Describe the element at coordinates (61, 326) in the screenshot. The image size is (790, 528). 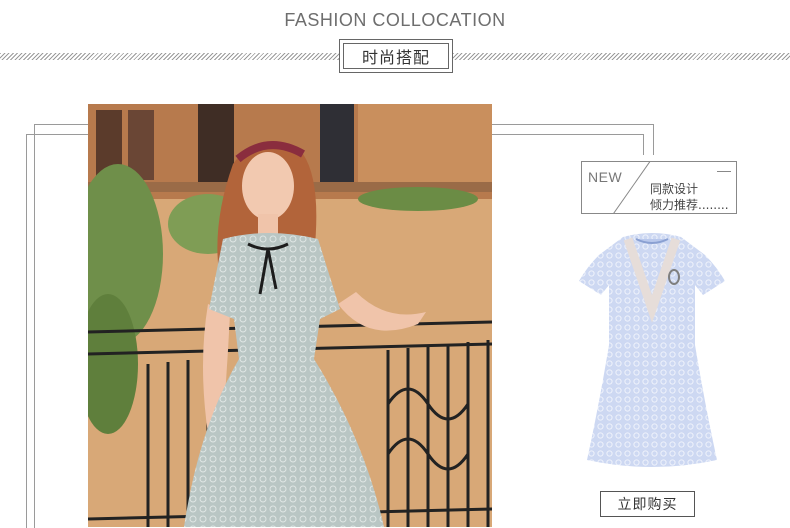
I see `frame-line-inner` at that location.